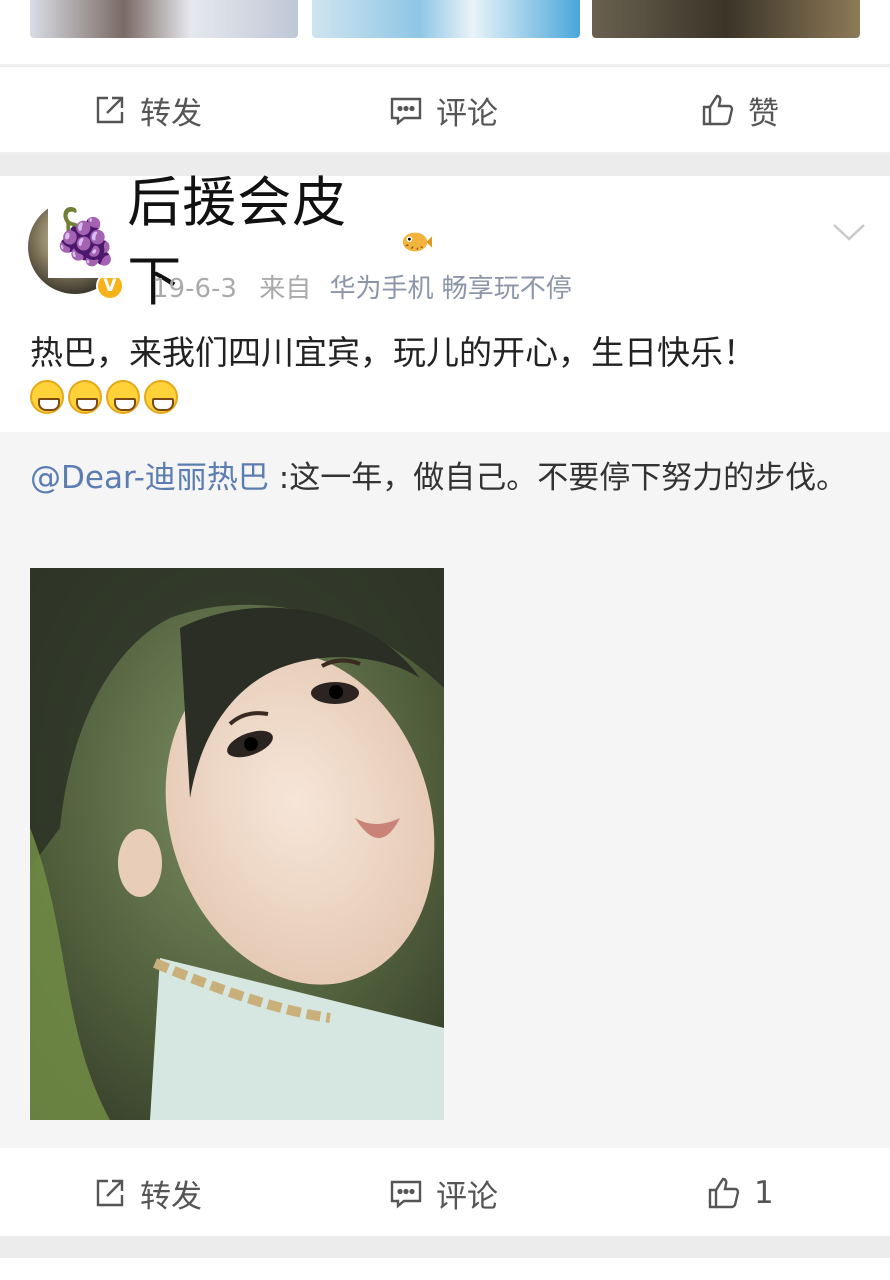 The height and width of the screenshot is (1280, 890). Describe the element at coordinates (558, 478) in the screenshot. I see `repost-body: :这一年，做自己。不要停下努力的步伐。` at that location.